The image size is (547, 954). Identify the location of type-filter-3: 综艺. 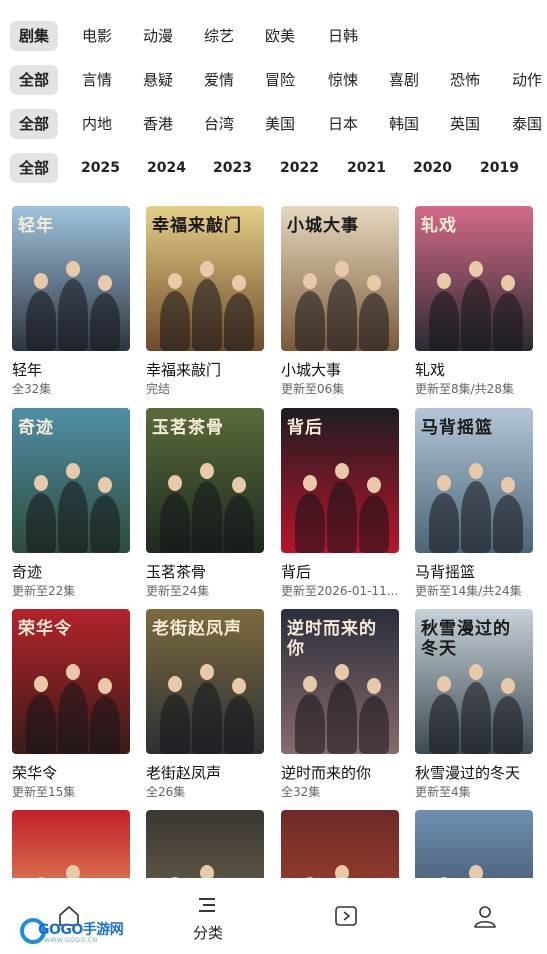
(219, 36).